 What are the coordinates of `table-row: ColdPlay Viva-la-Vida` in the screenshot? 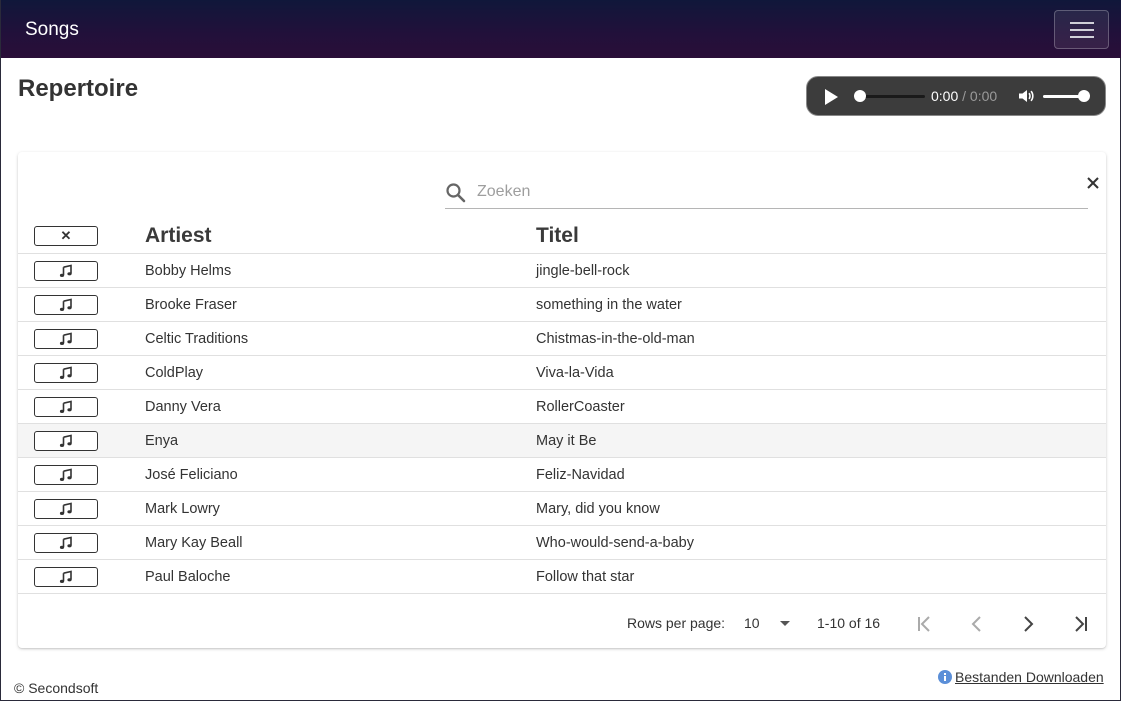 It's located at (562, 372).